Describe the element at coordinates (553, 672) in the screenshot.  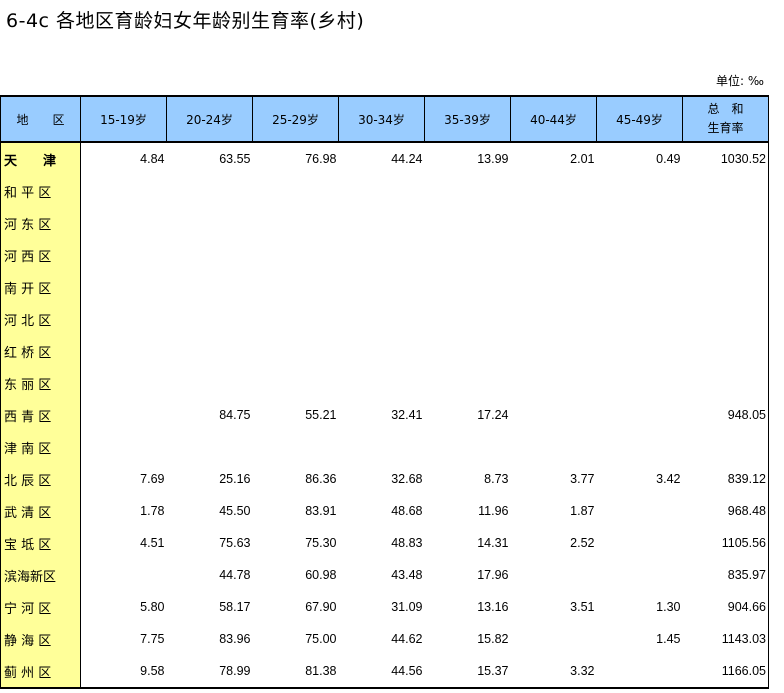
I see `value-cell: 3.32` at that location.